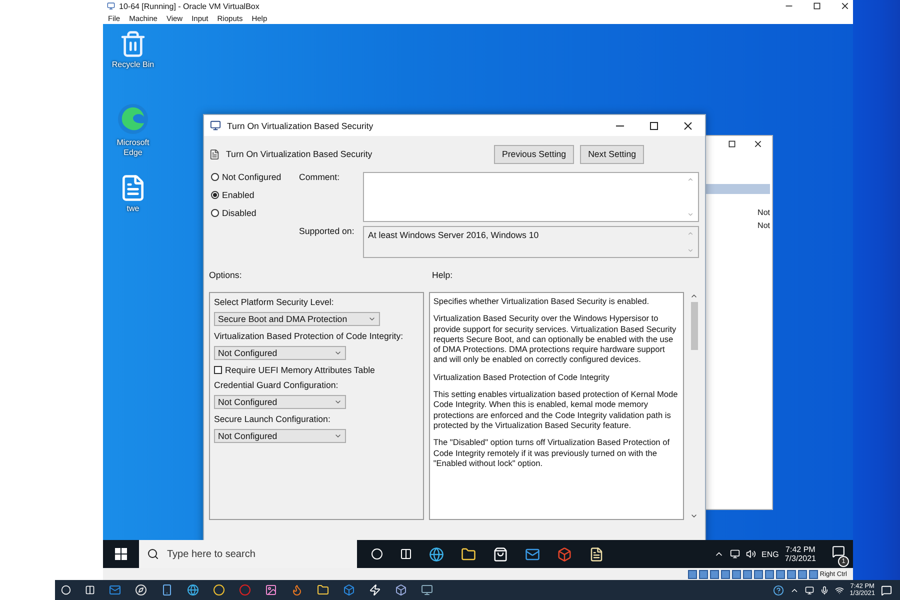  Describe the element at coordinates (309, 336) in the screenshot. I see `option-label: Virtualization Based Protection of Code Integrity:` at that location.